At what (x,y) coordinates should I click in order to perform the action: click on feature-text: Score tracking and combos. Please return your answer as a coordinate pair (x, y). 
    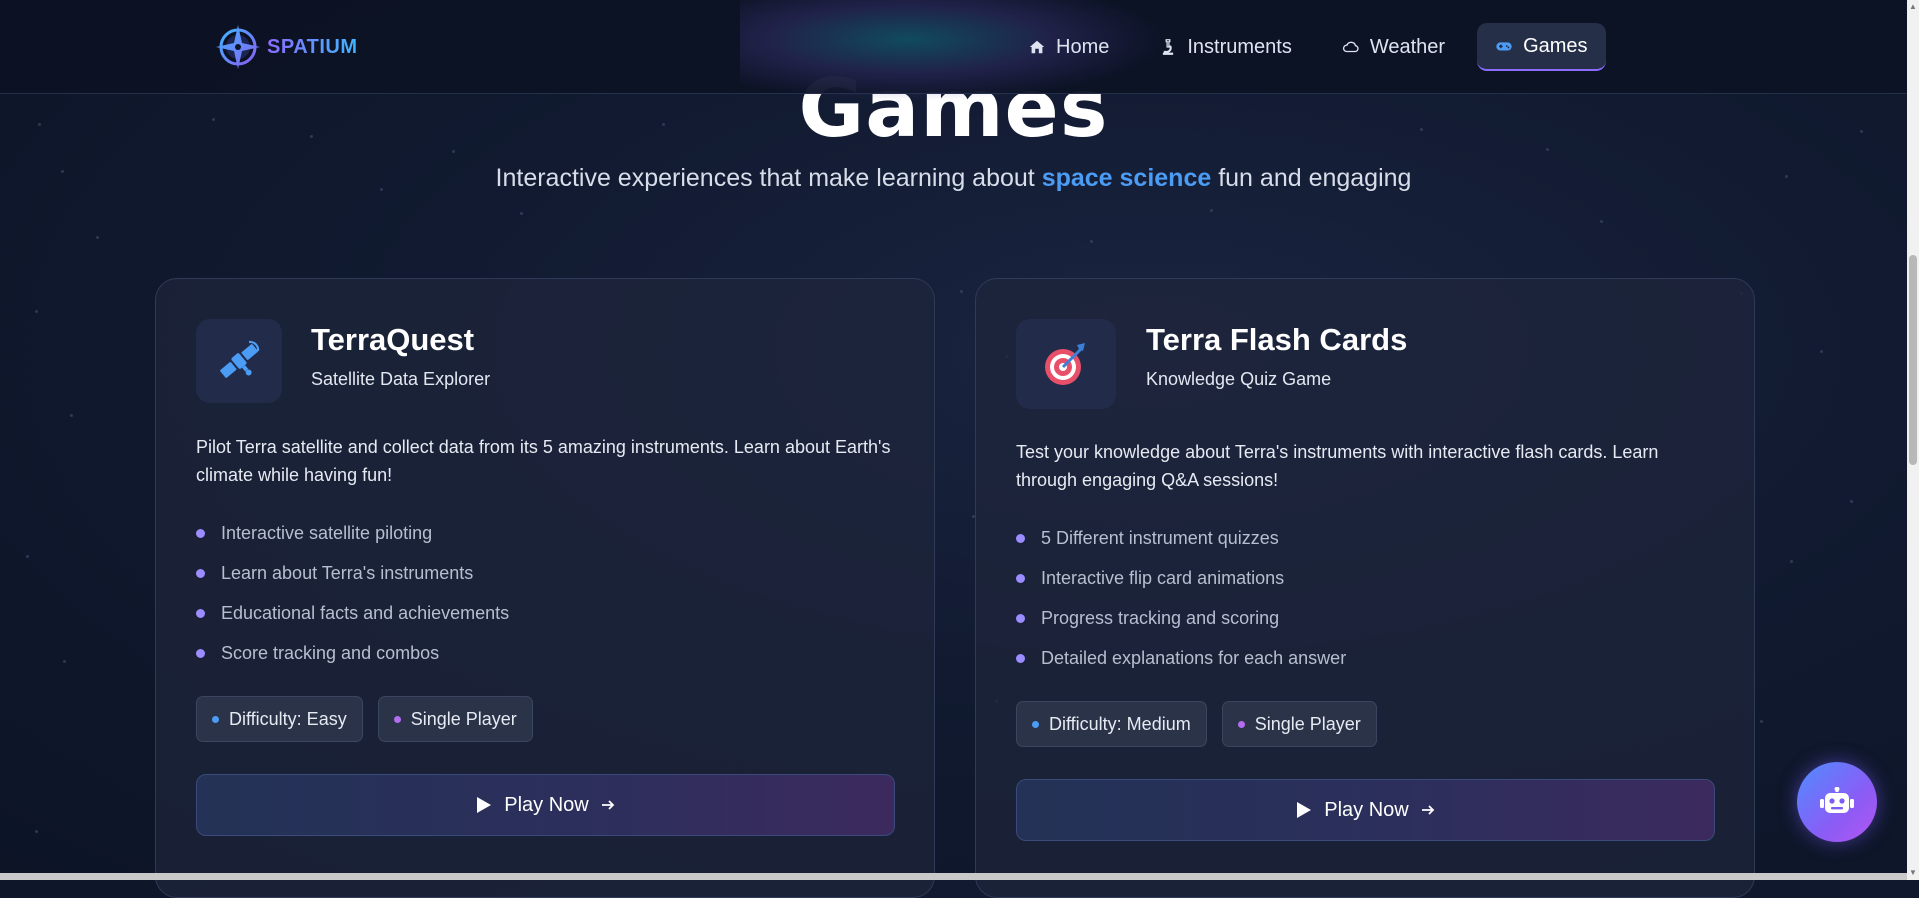
    Looking at the image, I should click on (330, 652).